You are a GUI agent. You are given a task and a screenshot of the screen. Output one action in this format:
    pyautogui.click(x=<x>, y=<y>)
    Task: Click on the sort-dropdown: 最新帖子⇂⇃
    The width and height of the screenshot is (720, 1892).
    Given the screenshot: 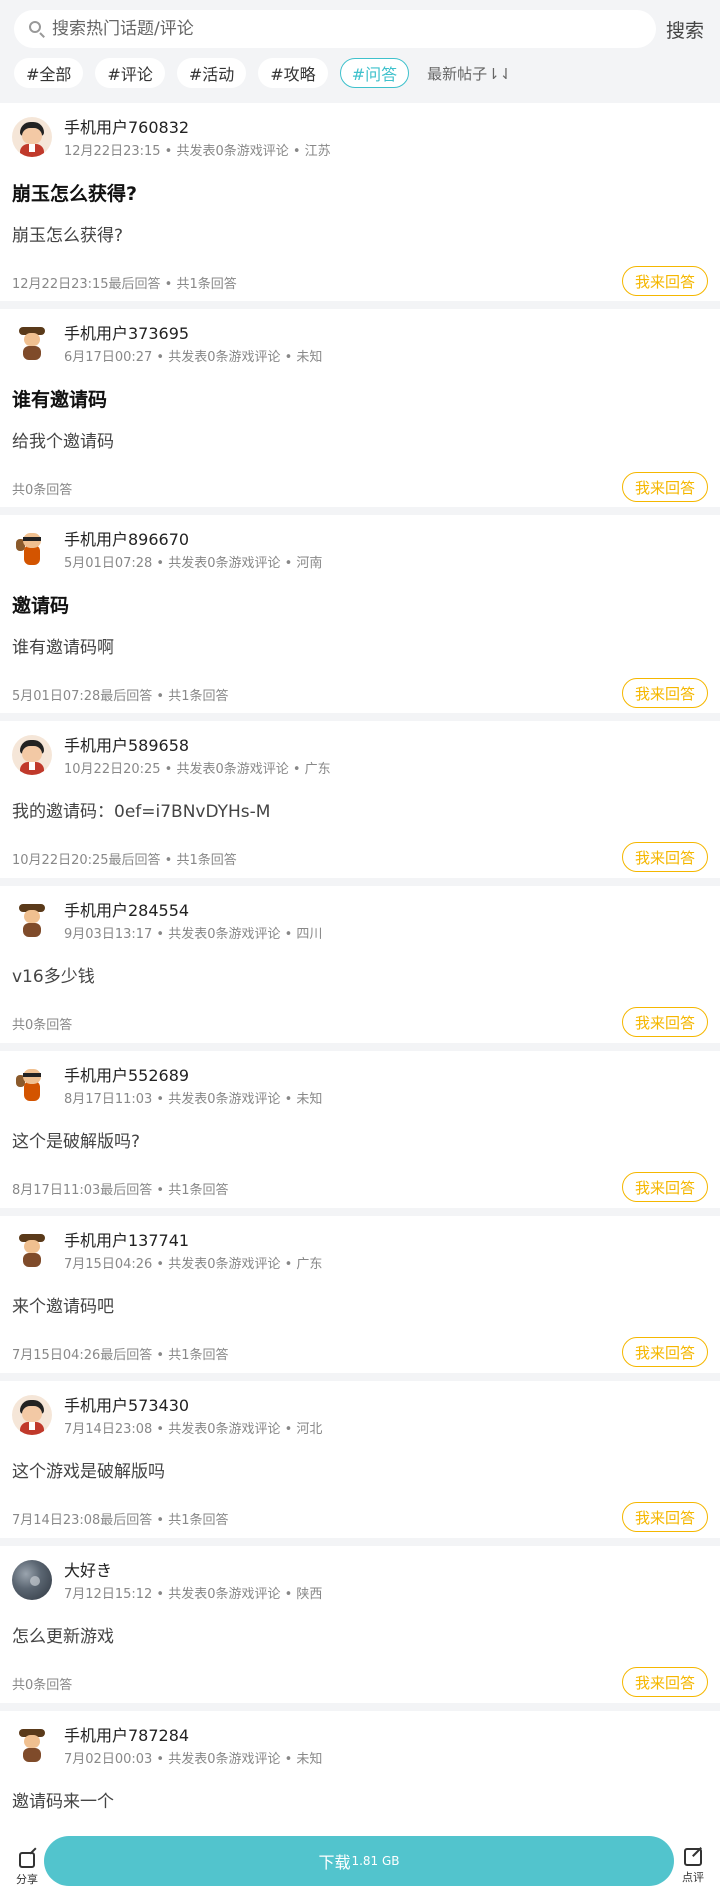 What is the action you would take?
    pyautogui.click(x=469, y=73)
    